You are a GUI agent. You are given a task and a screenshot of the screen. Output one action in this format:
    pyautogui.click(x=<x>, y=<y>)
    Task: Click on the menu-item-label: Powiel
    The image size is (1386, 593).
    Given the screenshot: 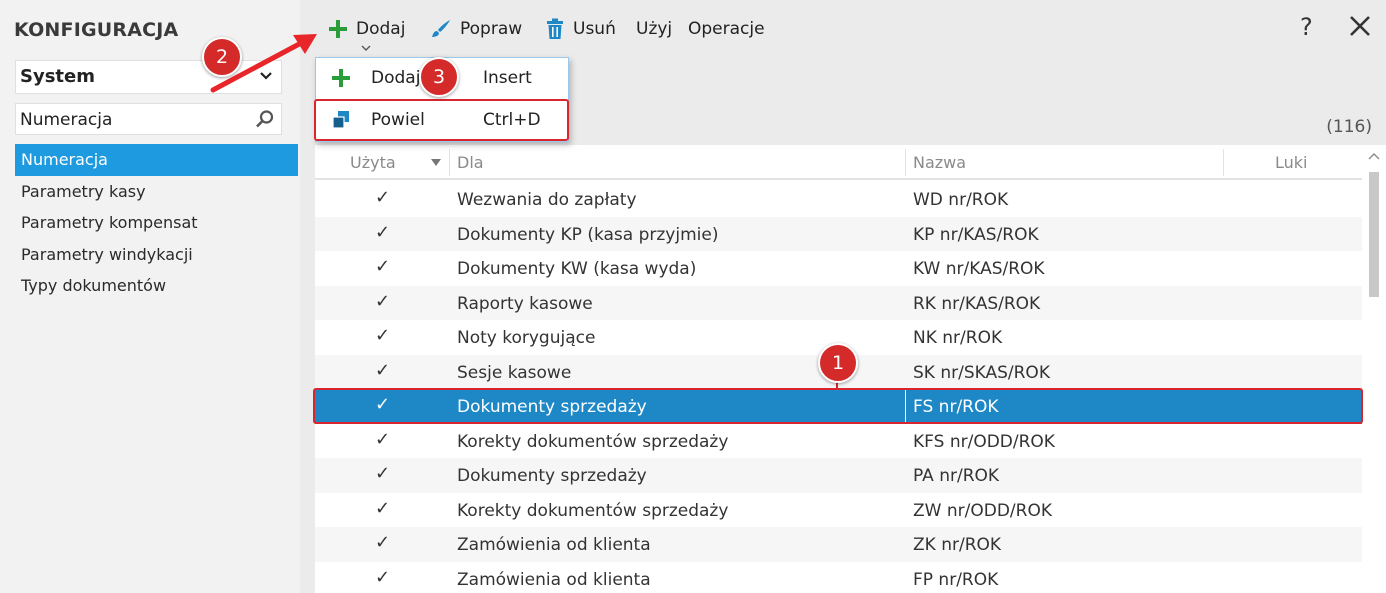 What is the action you would take?
    pyautogui.click(x=398, y=120)
    